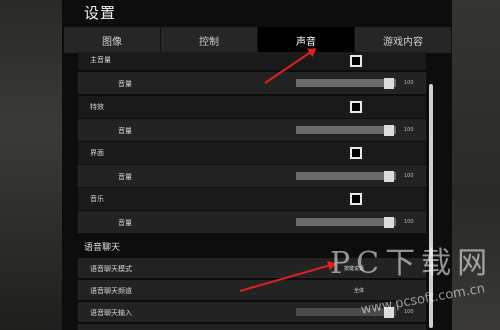 The width and height of the screenshot is (500, 330). What do you see at coordinates (252, 327) in the screenshot?
I see `list-row-partial` at bounding box center [252, 327].